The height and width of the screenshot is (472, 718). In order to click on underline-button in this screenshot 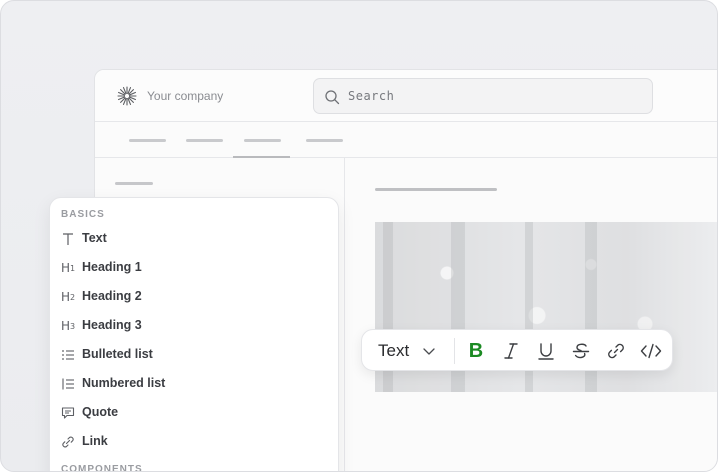, I will do `click(546, 351)`.